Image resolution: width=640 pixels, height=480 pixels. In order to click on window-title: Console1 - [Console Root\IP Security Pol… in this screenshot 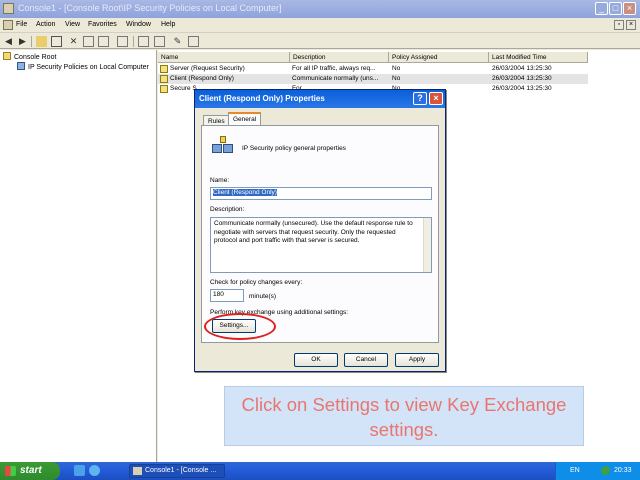, I will do `click(150, 8)`.